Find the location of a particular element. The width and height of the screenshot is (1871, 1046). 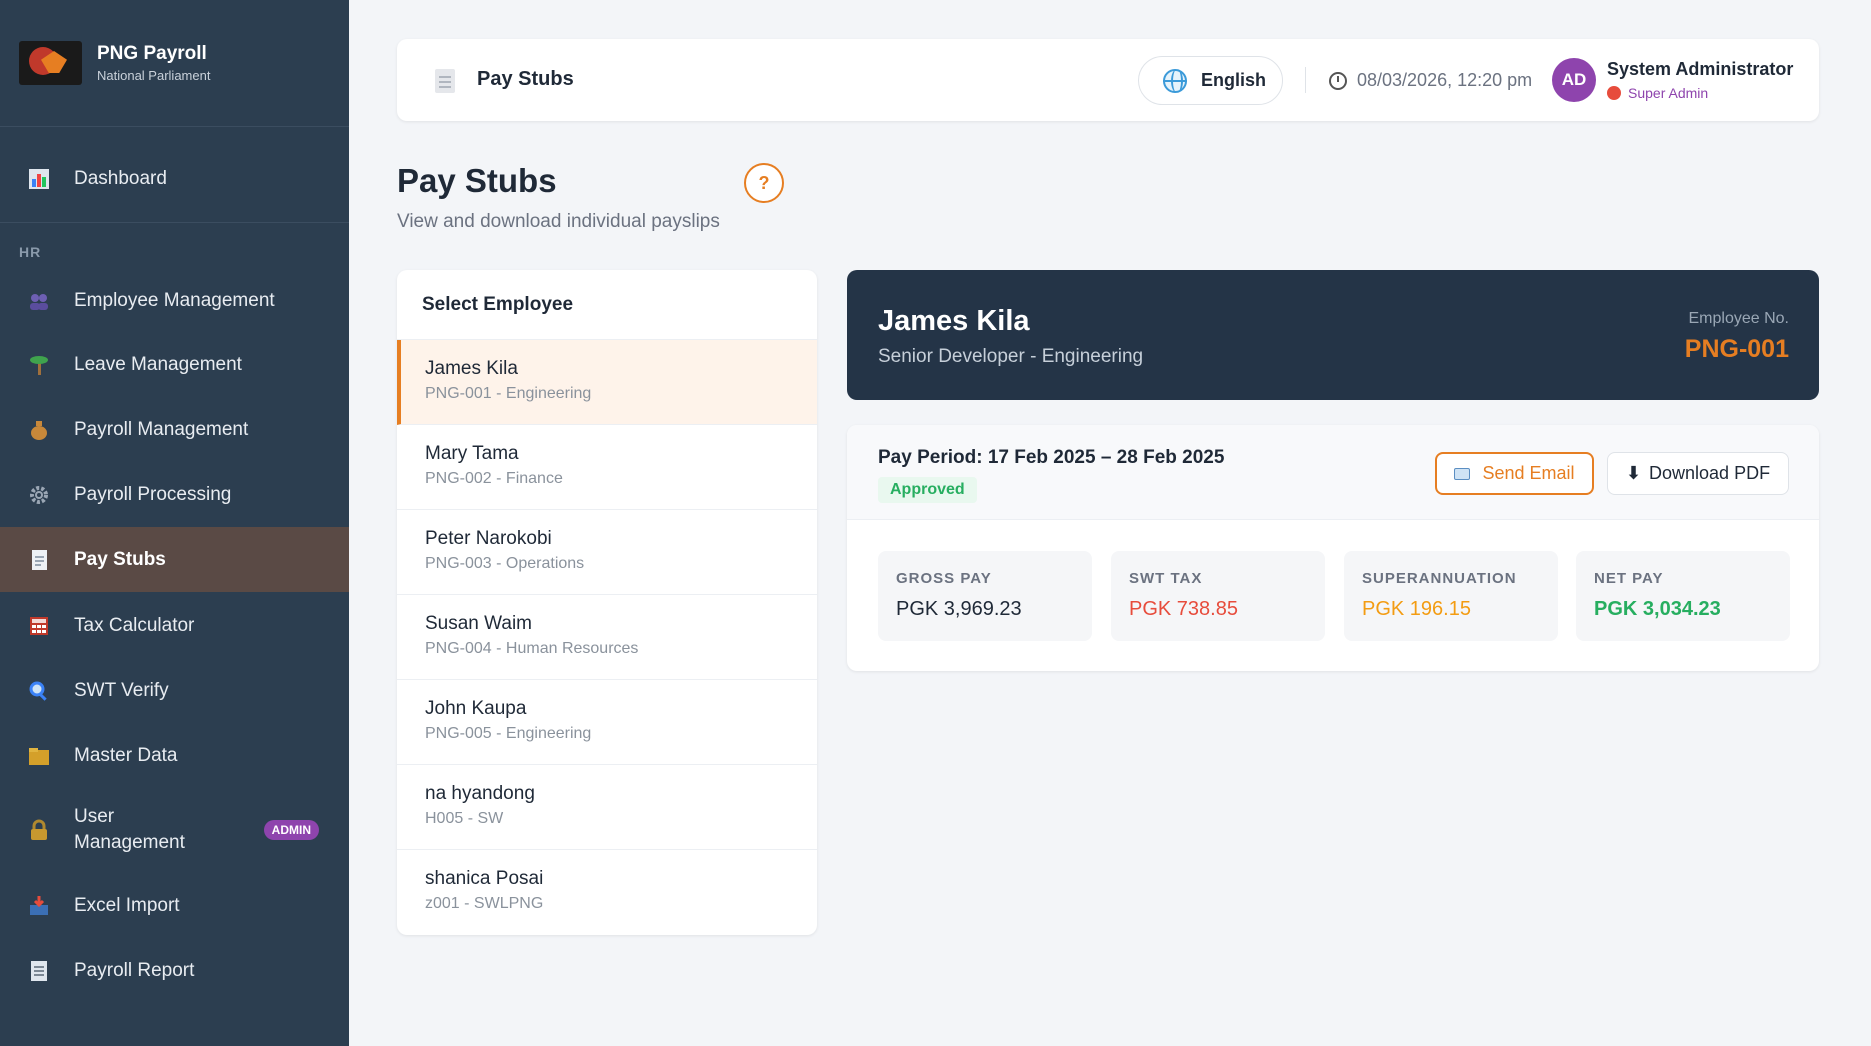

sidebar-item-label: Employee Management is located at coordinates (174, 300).